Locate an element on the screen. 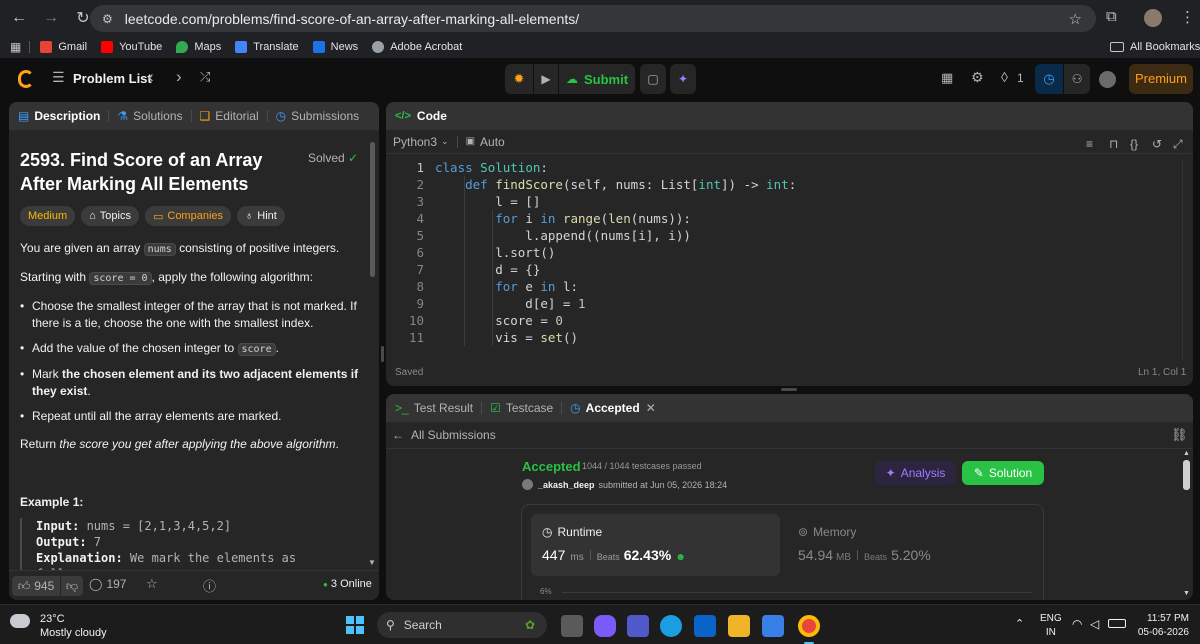 The width and height of the screenshot is (1200, 644). tab-accepted: ◷ Accepted ✕ is located at coordinates (613, 408).